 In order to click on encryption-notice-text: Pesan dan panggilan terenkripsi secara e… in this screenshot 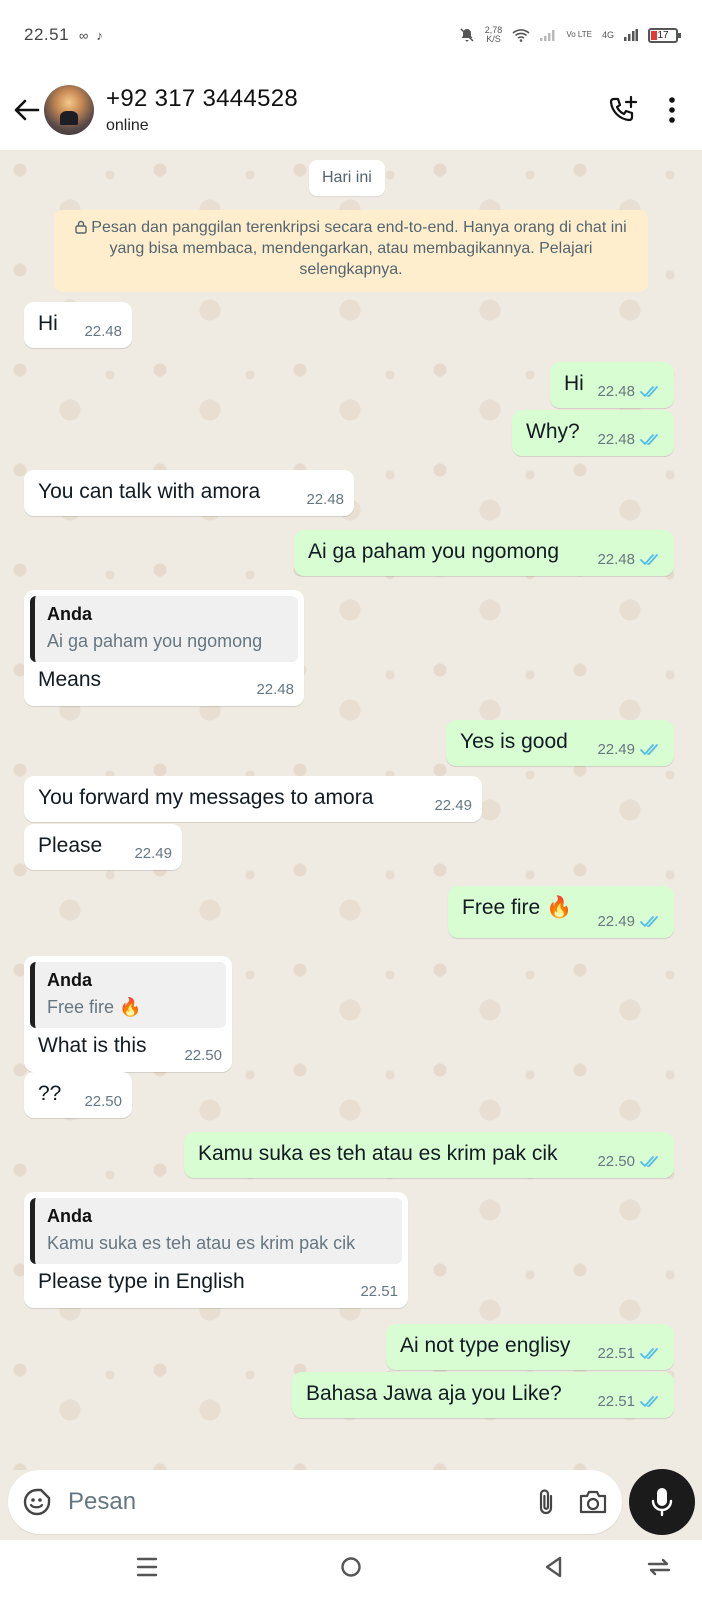, I will do `click(359, 248)`.